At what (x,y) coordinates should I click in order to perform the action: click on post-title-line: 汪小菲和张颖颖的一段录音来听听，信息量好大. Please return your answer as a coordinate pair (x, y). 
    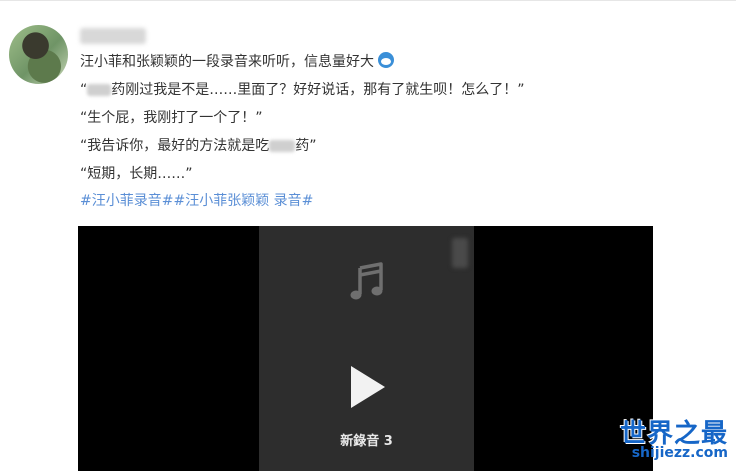
    Looking at the image, I should click on (390, 62).